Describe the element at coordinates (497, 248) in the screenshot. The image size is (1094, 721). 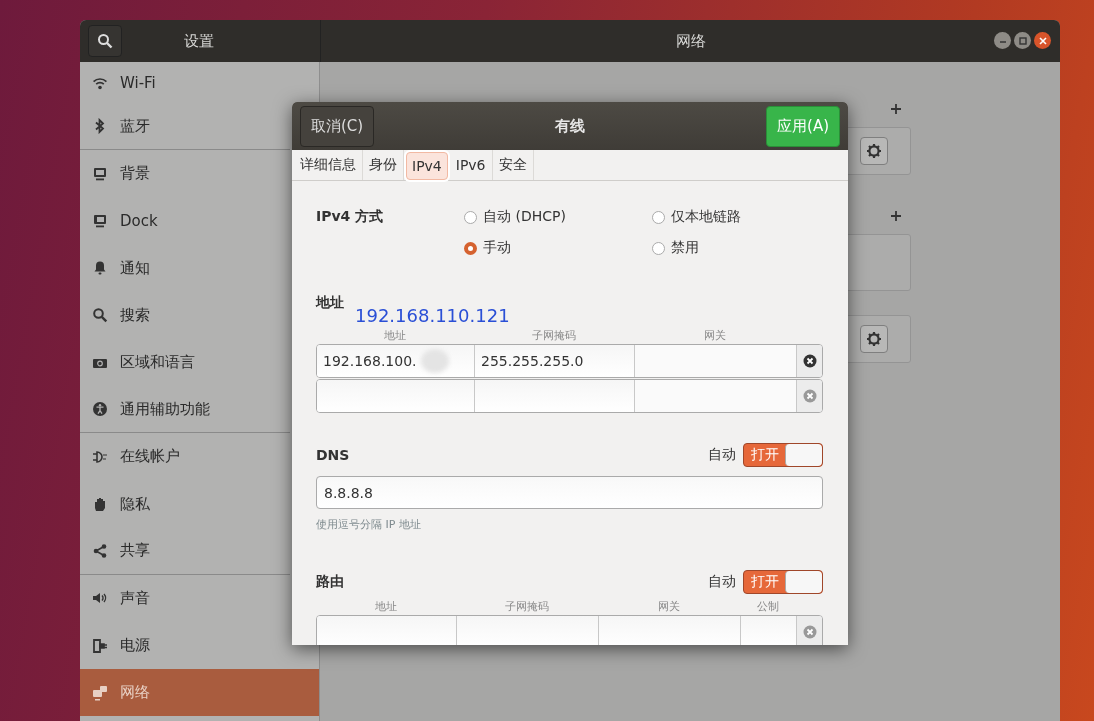
I see `radio-label: 手动` at that location.